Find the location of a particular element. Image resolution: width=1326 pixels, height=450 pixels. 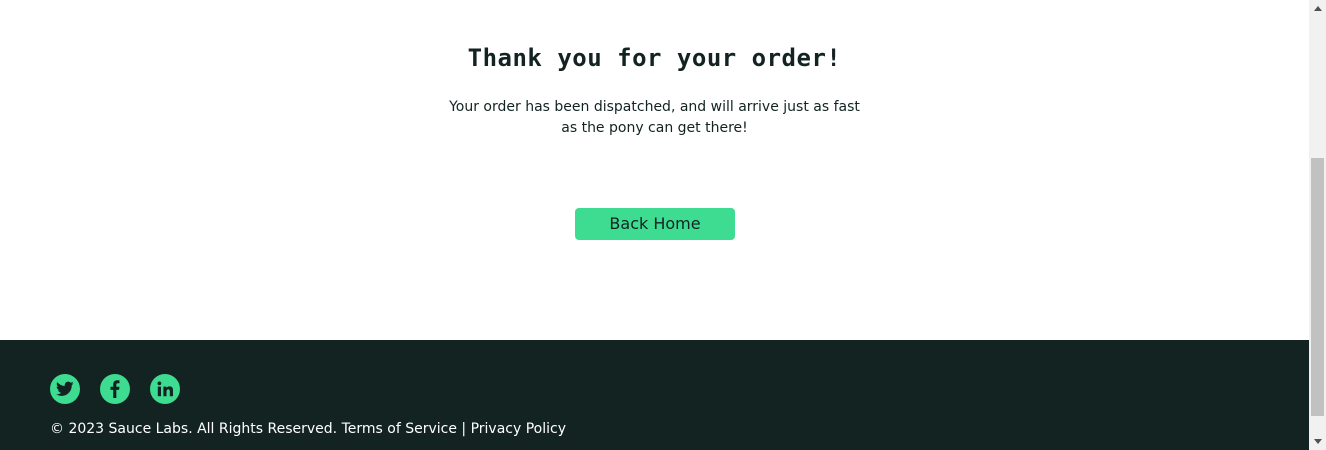

linkedin-icon is located at coordinates (165, 389).